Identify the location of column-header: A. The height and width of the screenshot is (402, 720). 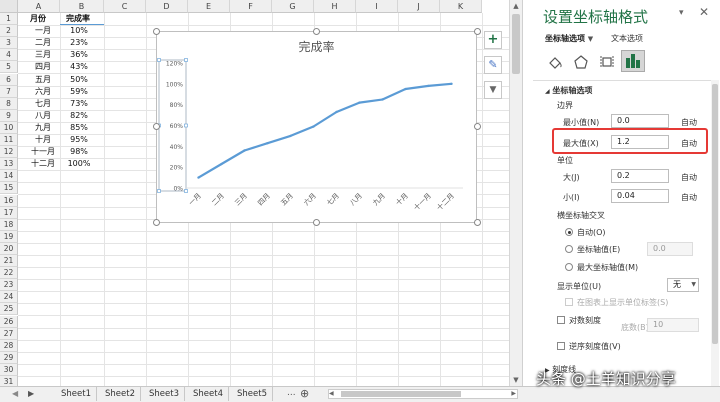
(39, 6).